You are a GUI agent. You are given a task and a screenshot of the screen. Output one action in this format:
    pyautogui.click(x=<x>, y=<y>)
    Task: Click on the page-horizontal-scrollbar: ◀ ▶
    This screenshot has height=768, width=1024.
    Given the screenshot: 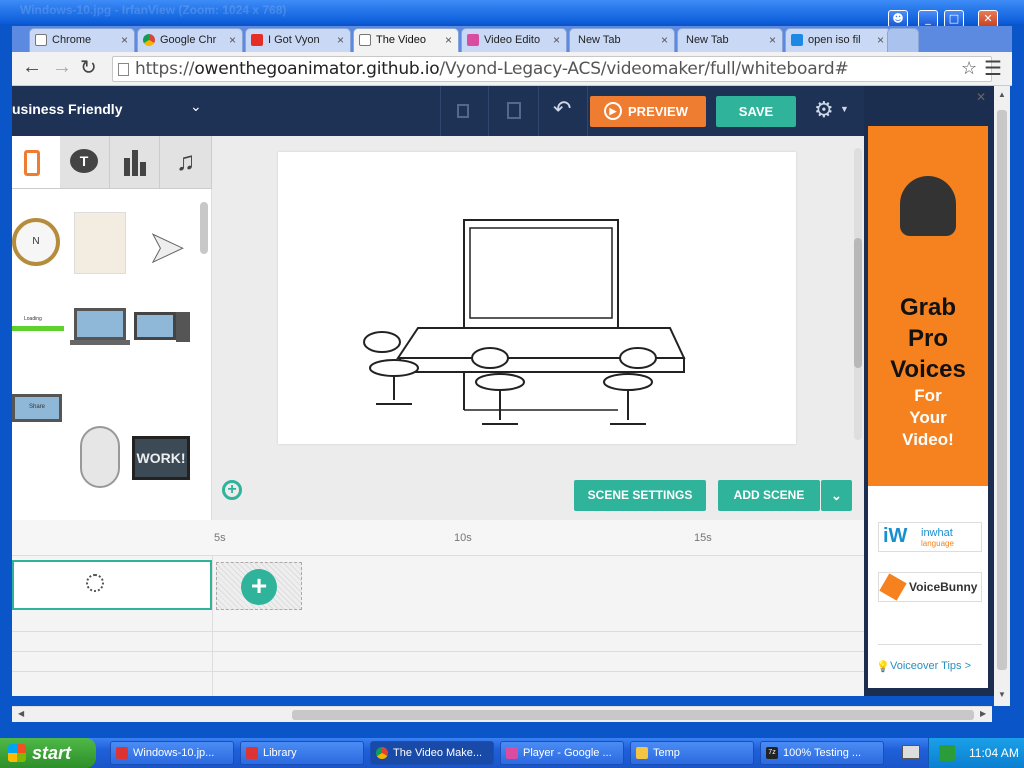 What is the action you would take?
    pyautogui.click(x=502, y=714)
    